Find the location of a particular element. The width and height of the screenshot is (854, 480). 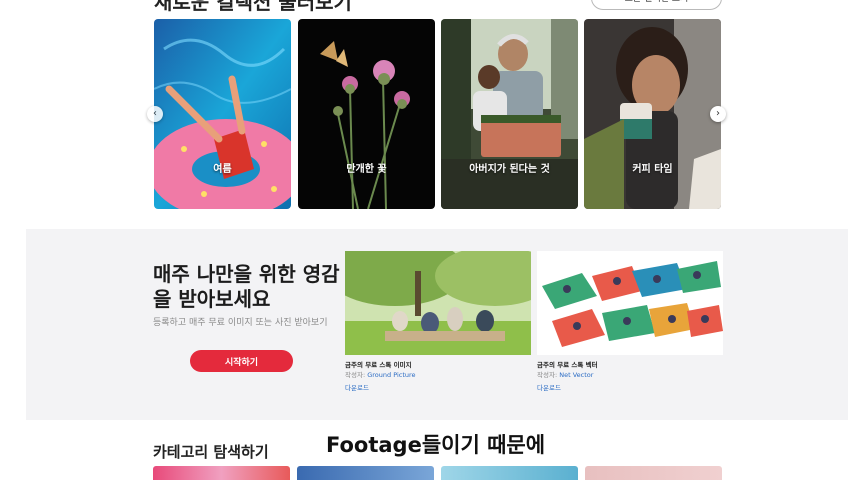

summer-image is located at coordinates (222, 114).